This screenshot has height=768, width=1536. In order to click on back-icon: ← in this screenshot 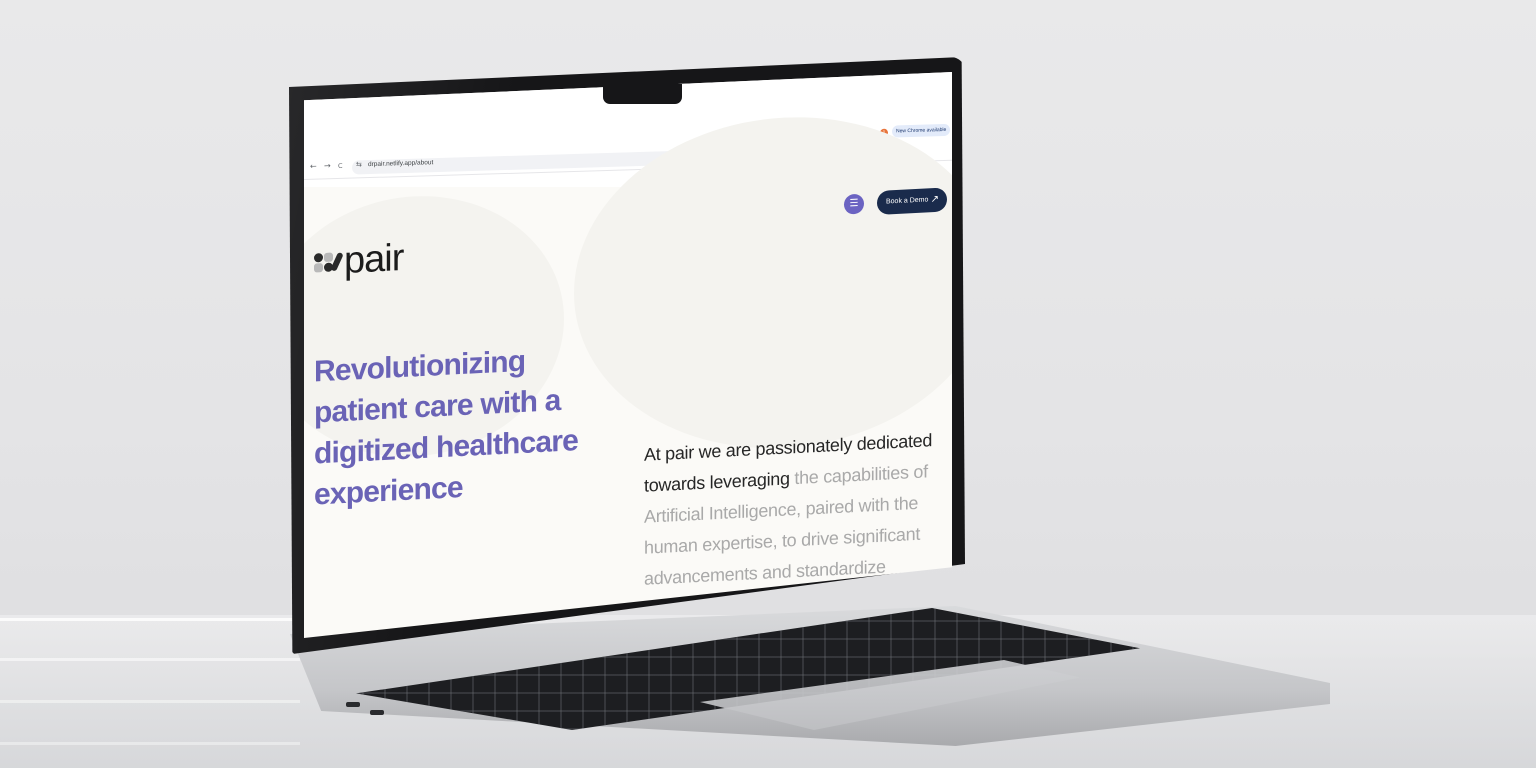, I will do `click(313, 166)`.